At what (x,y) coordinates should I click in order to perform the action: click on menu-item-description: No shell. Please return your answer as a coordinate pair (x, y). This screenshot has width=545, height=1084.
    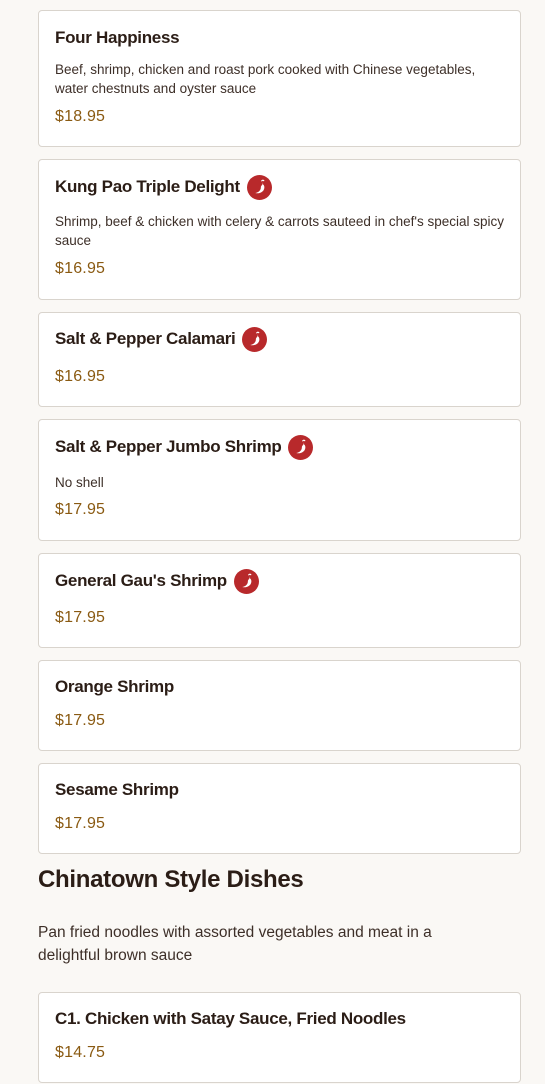
    Looking at the image, I should click on (79, 482).